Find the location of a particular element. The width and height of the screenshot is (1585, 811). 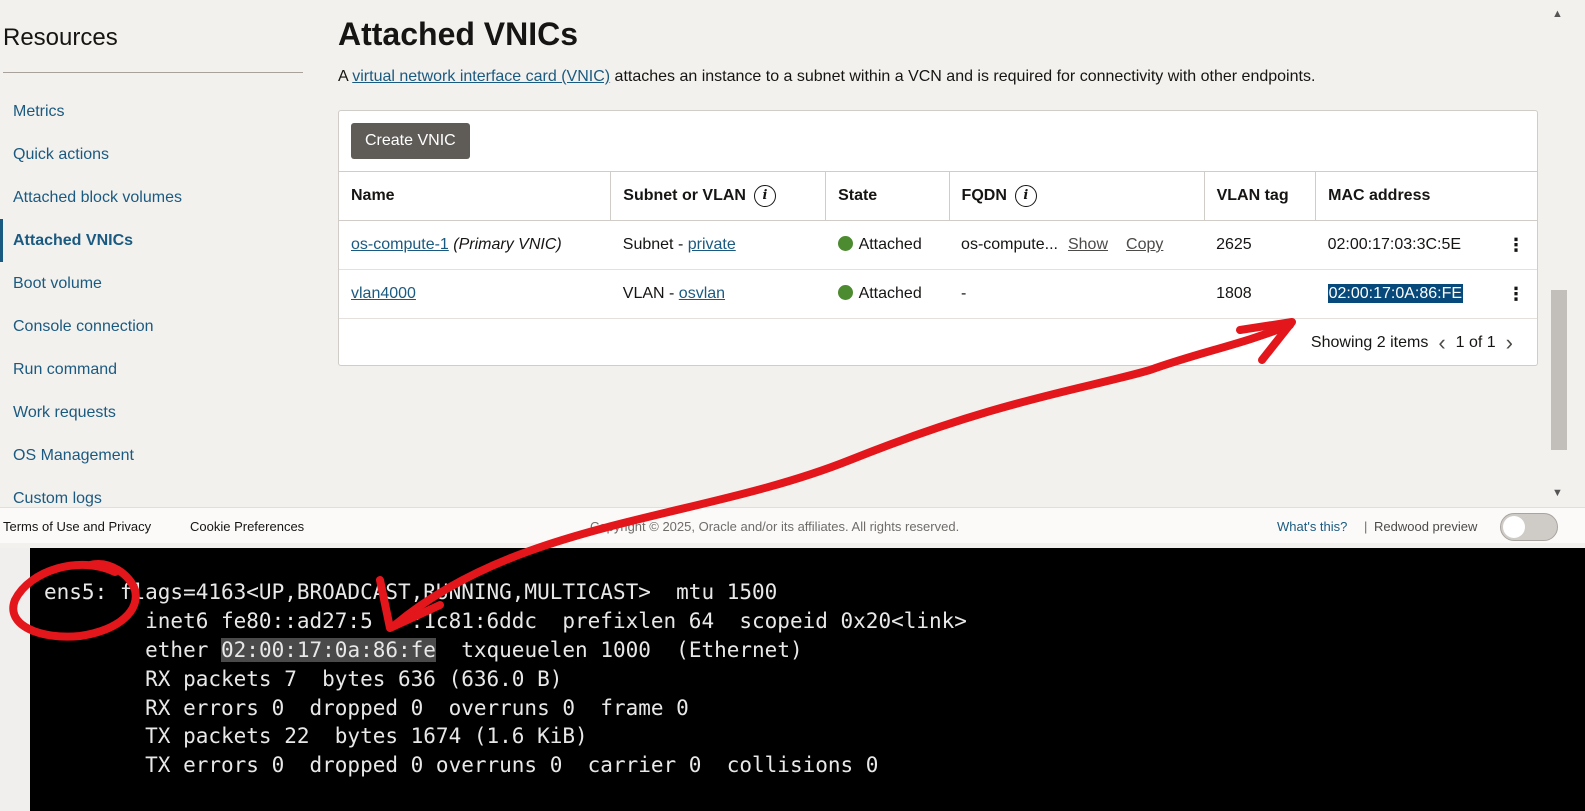

cookie-preferences-link: Cookie Preferences is located at coordinates (247, 526).